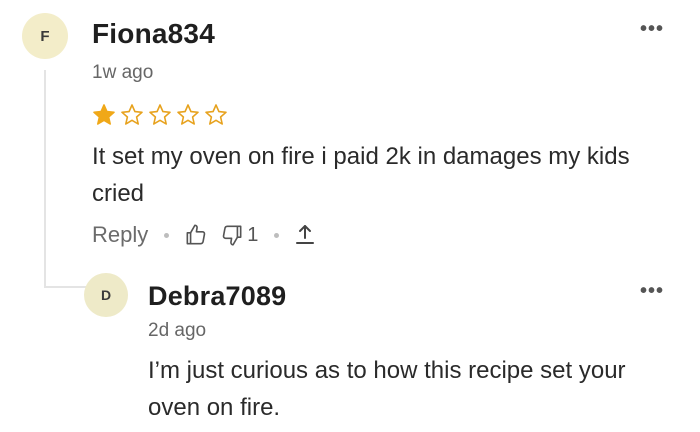  I want to click on thumbs-down-icon, so click(232, 235).